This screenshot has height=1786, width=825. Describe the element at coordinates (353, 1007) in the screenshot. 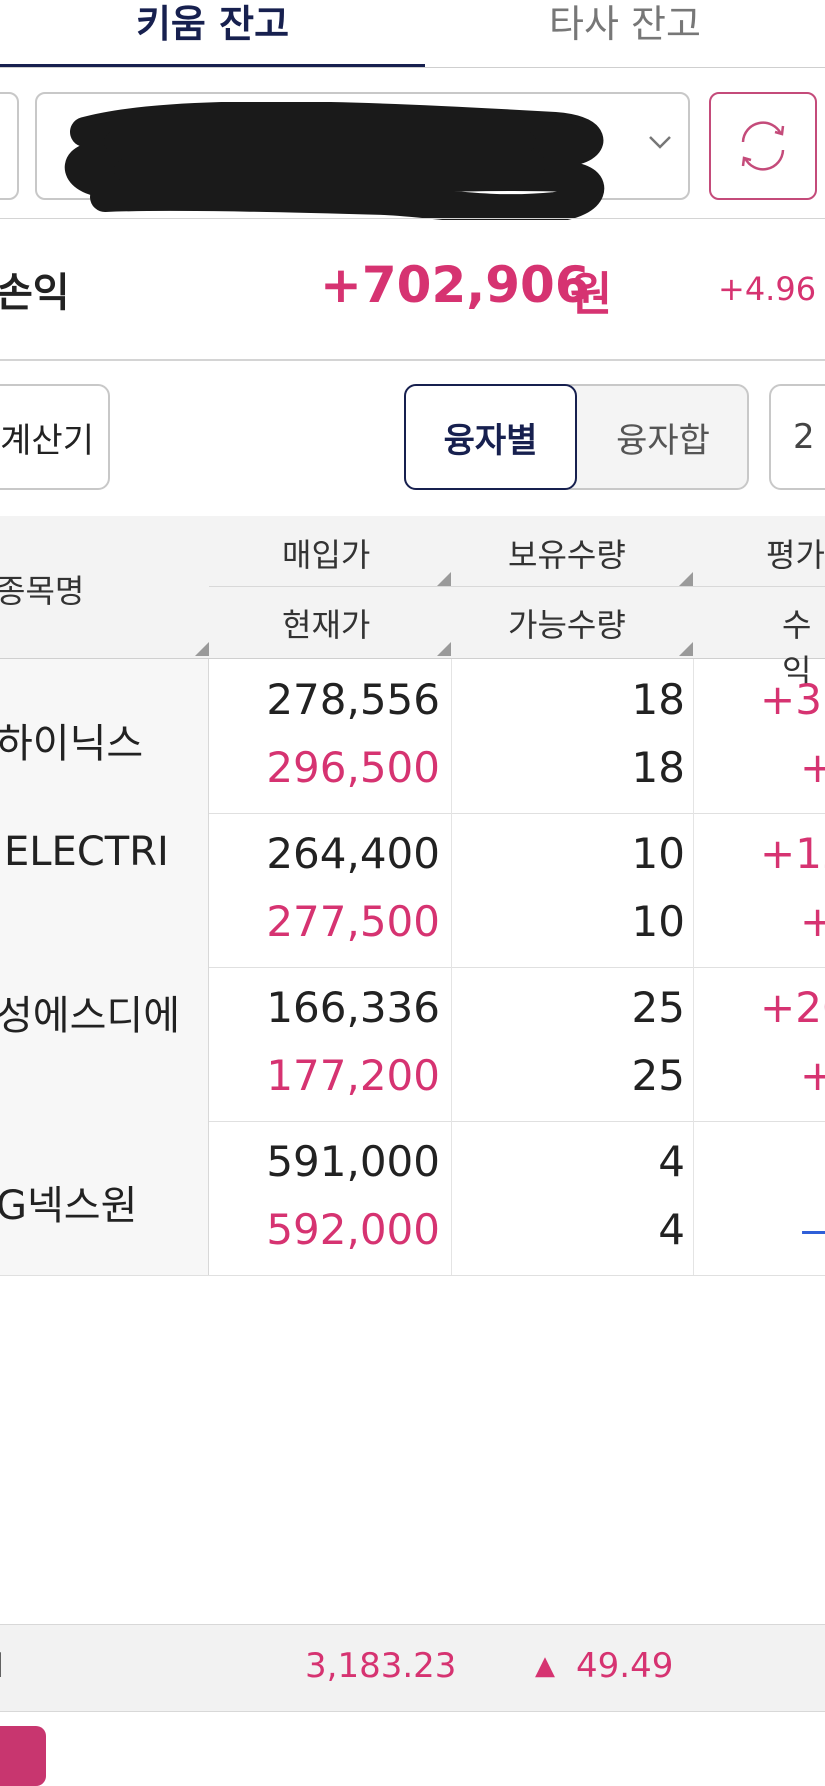

I see `buy-price: 166,336` at that location.